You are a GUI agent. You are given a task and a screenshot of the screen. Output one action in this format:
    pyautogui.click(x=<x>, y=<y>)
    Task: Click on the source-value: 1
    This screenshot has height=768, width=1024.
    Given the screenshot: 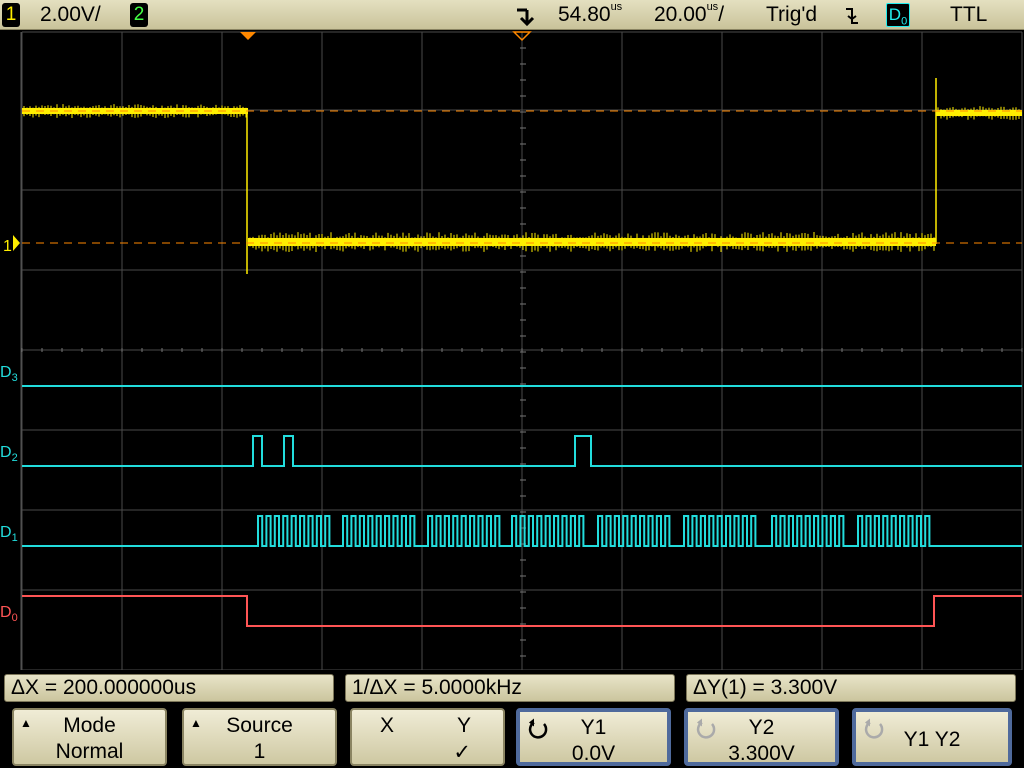 What is the action you would take?
    pyautogui.click(x=259, y=751)
    